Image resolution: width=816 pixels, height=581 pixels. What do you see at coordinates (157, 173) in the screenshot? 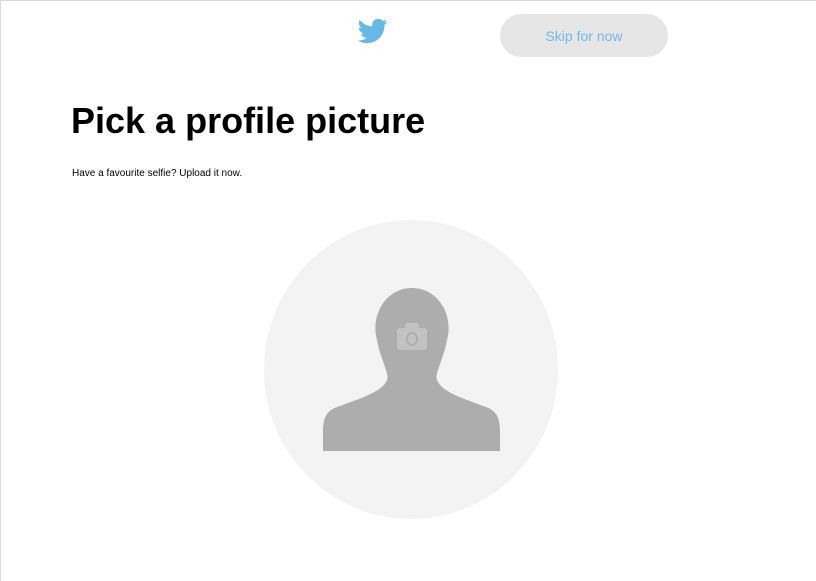
I see `page-subtitle: Have a favourite selfie? Upload it now.` at bounding box center [157, 173].